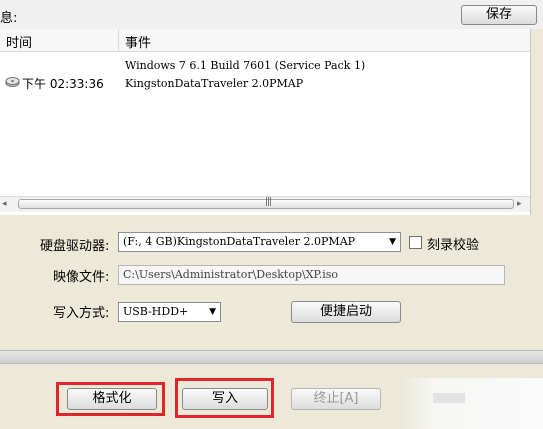  Describe the element at coordinates (499, 15) in the screenshot. I see `save-button: 保存` at that location.